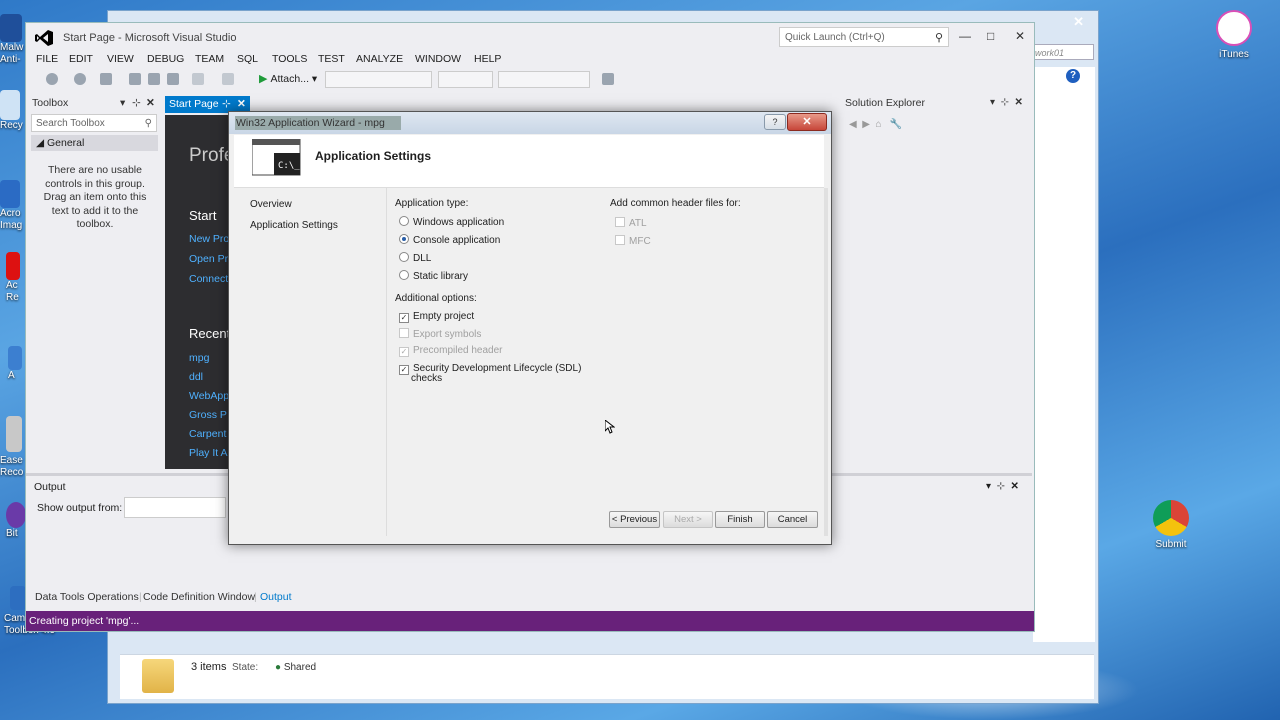 The height and width of the screenshot is (720, 1280). I want to click on dialog-close-button: ✕, so click(807, 122).